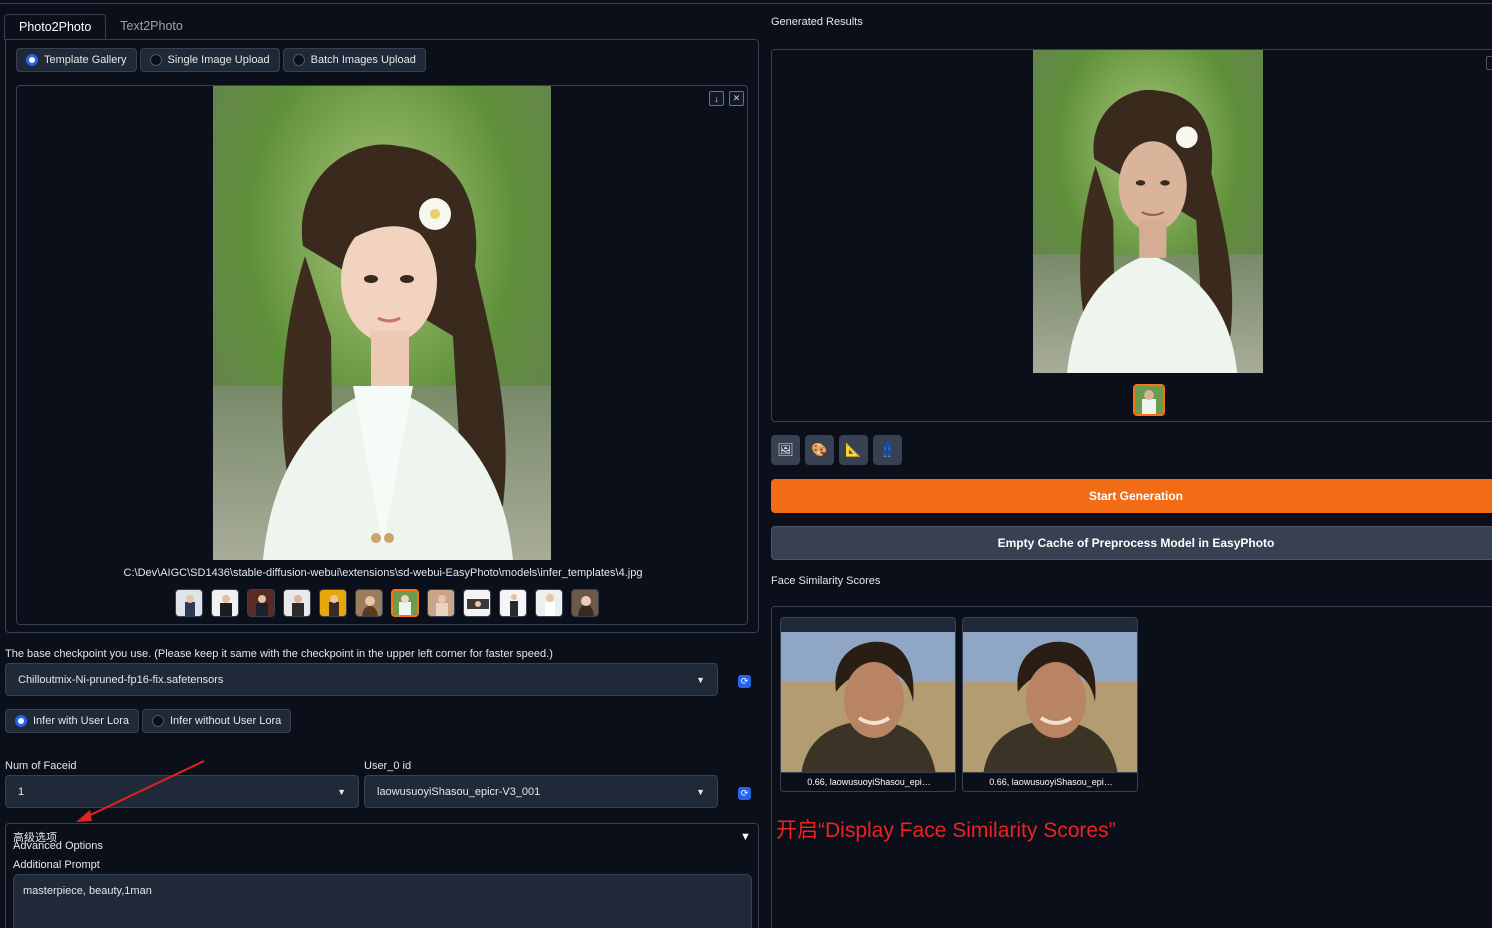 Image resolution: width=1492 pixels, height=928 pixels. I want to click on face-similarity-label: Face Similarity Scores, so click(826, 581).